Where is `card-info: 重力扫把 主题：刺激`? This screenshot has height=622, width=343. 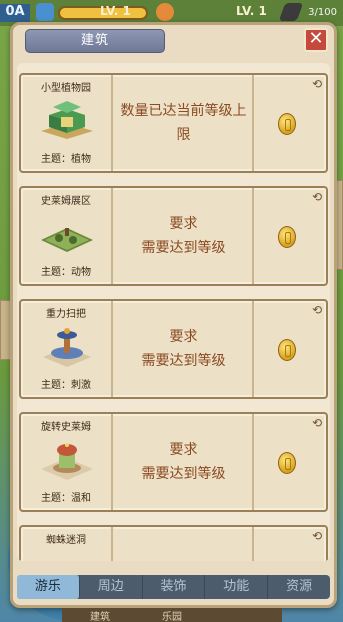
card-info: 重力扫把 主题：刺激 is located at coordinates (67, 349).